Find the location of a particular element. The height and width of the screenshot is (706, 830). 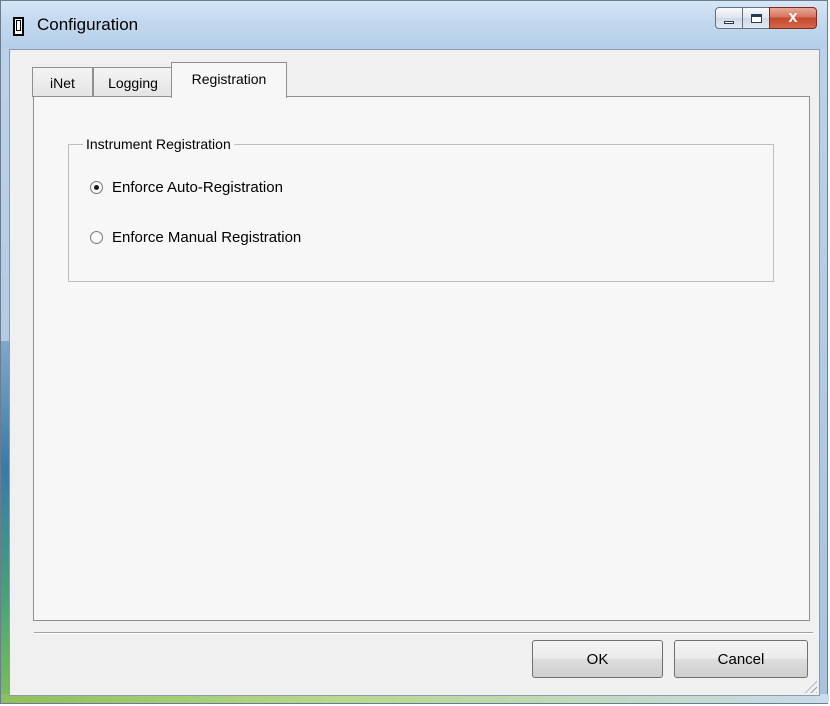

radio-label: Enforce Auto-Registration is located at coordinates (197, 187).